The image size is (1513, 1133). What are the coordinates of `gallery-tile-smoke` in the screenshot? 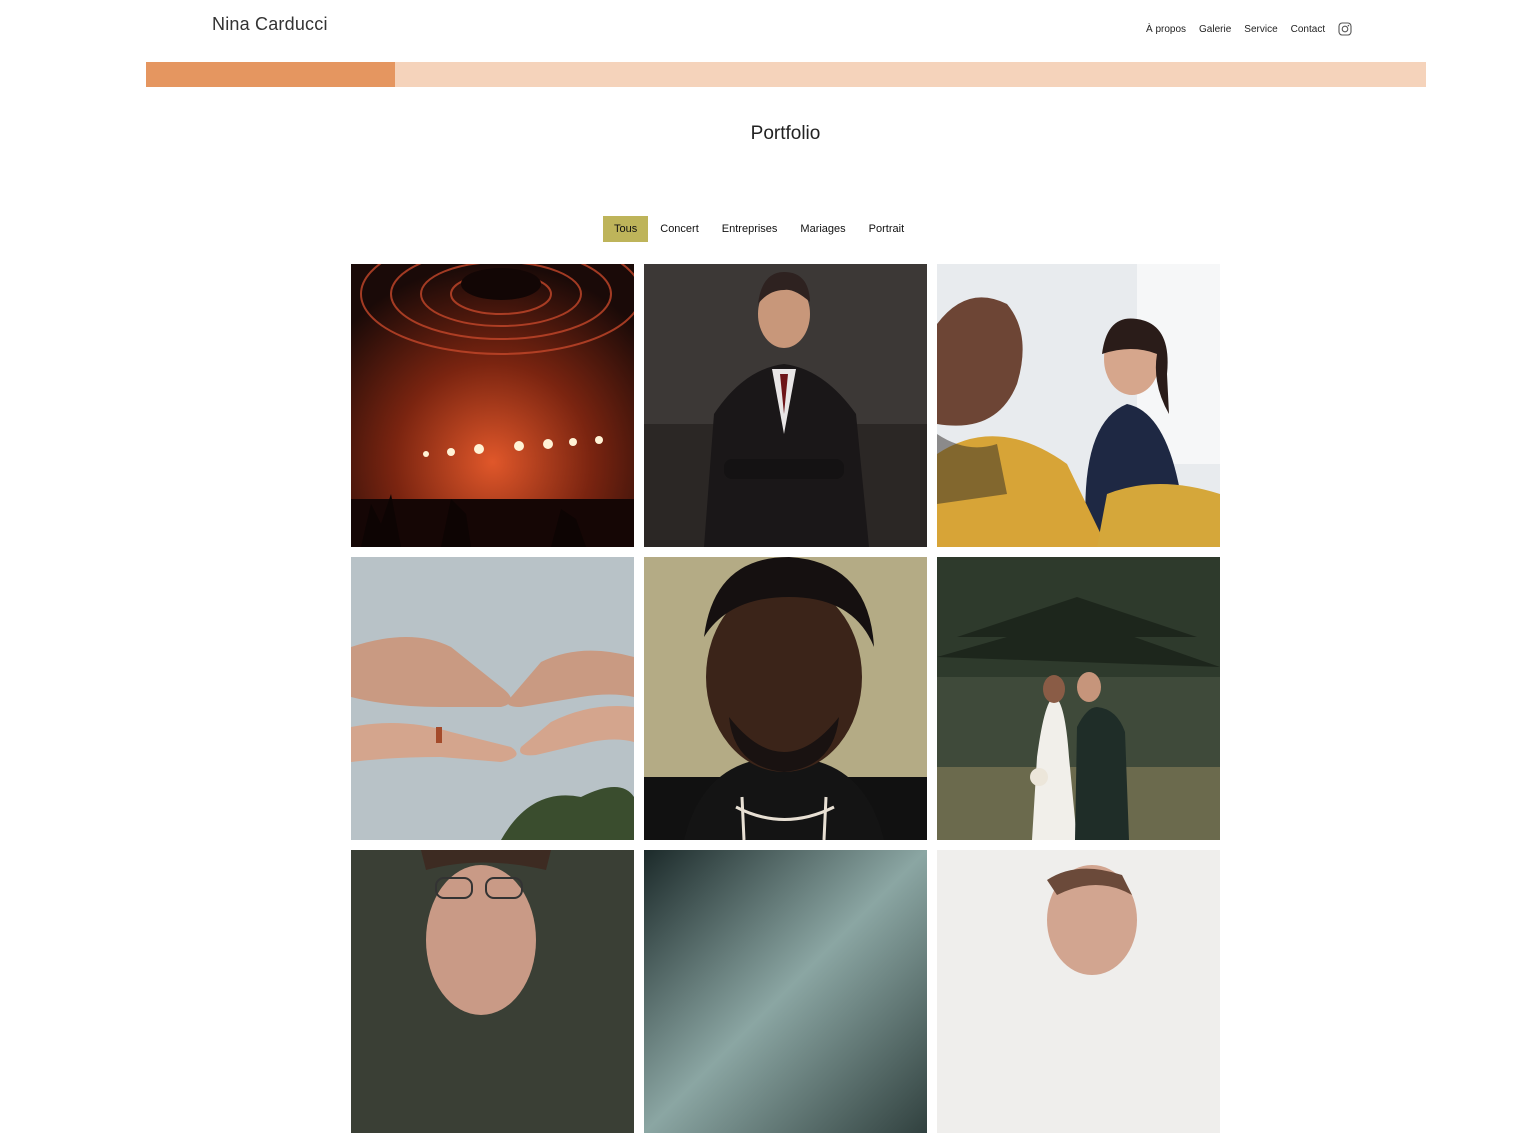 It's located at (785, 991).